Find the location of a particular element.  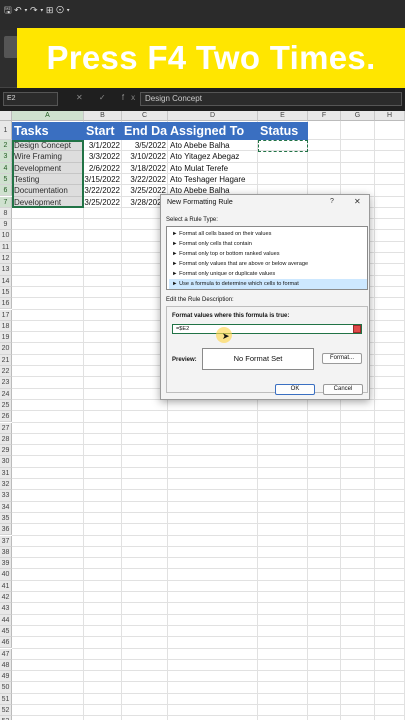

column-header-c: C is located at coordinates (145, 116).